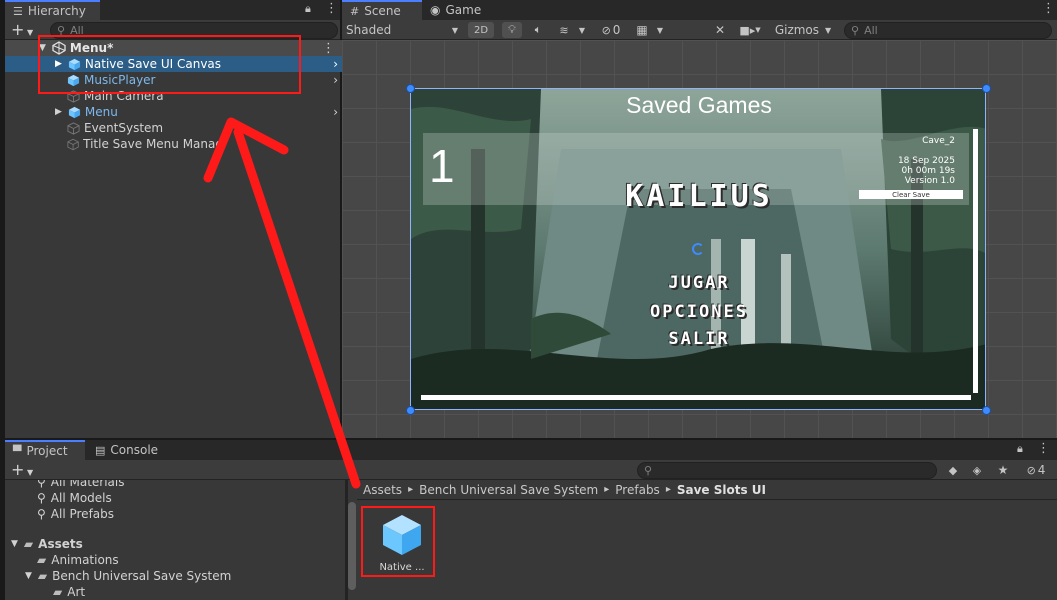 Image resolution: width=1057 pixels, height=600 pixels. What do you see at coordinates (508, 490) in the screenshot?
I see `breadcrumb-bench-universal-save-system: Bench Universal Save System` at bounding box center [508, 490].